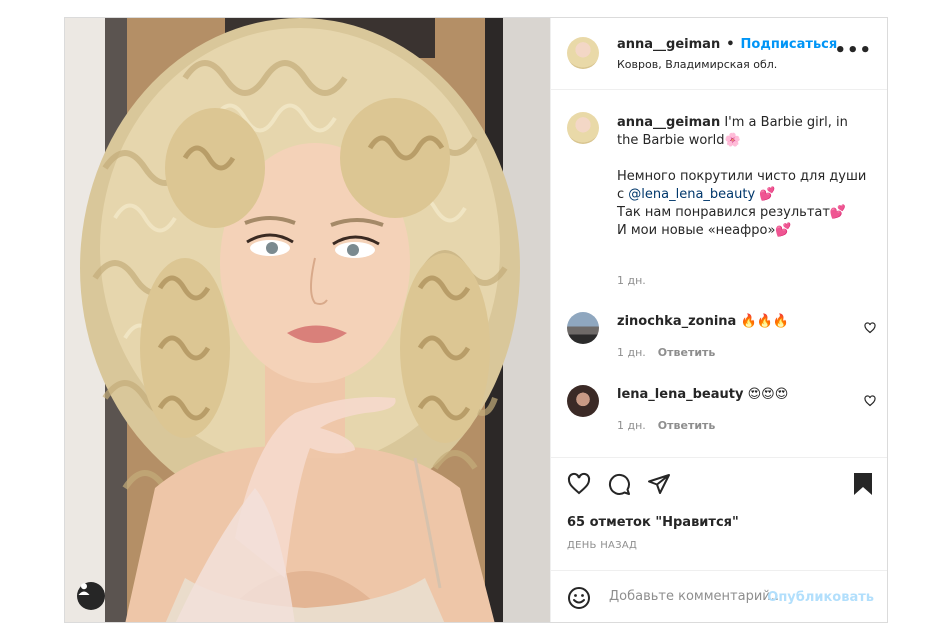 The image size is (948, 632). What do you see at coordinates (694, 596) in the screenshot?
I see `comment-input` at bounding box center [694, 596].